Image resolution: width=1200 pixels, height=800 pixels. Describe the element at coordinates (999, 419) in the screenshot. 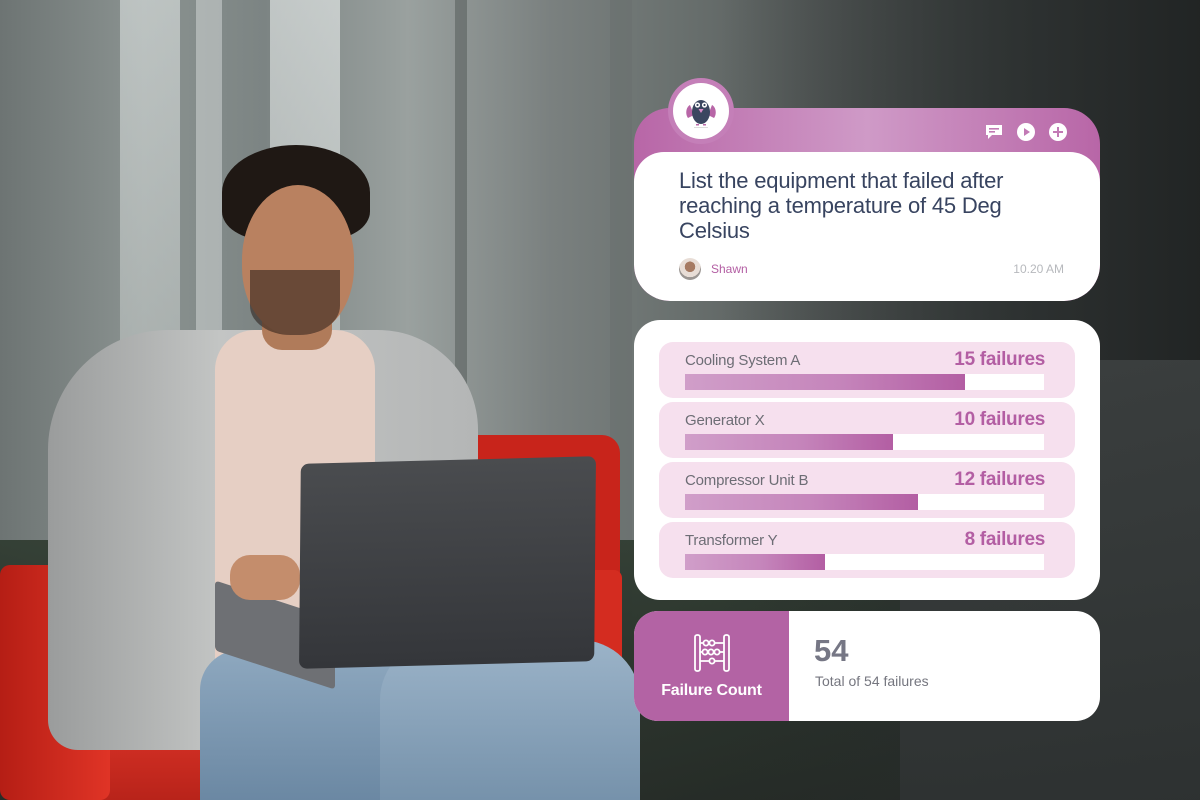

I see `failure-count: 10 failures` at that location.